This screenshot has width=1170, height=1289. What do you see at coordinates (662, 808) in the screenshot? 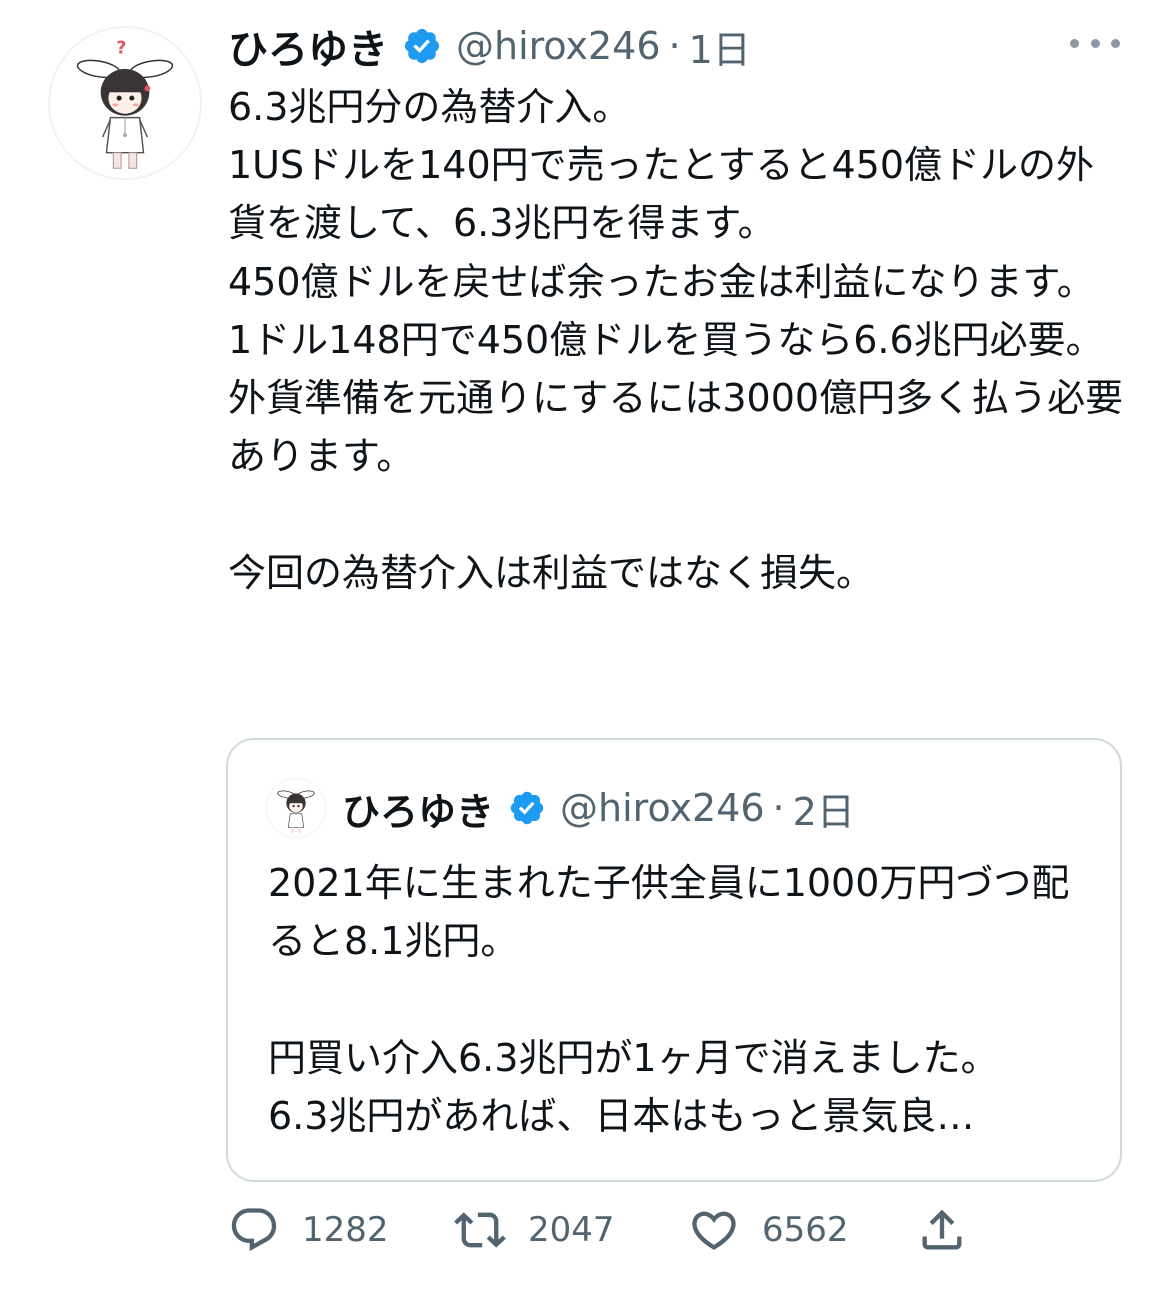
I see `quoted-author-handle: @hirox246` at bounding box center [662, 808].